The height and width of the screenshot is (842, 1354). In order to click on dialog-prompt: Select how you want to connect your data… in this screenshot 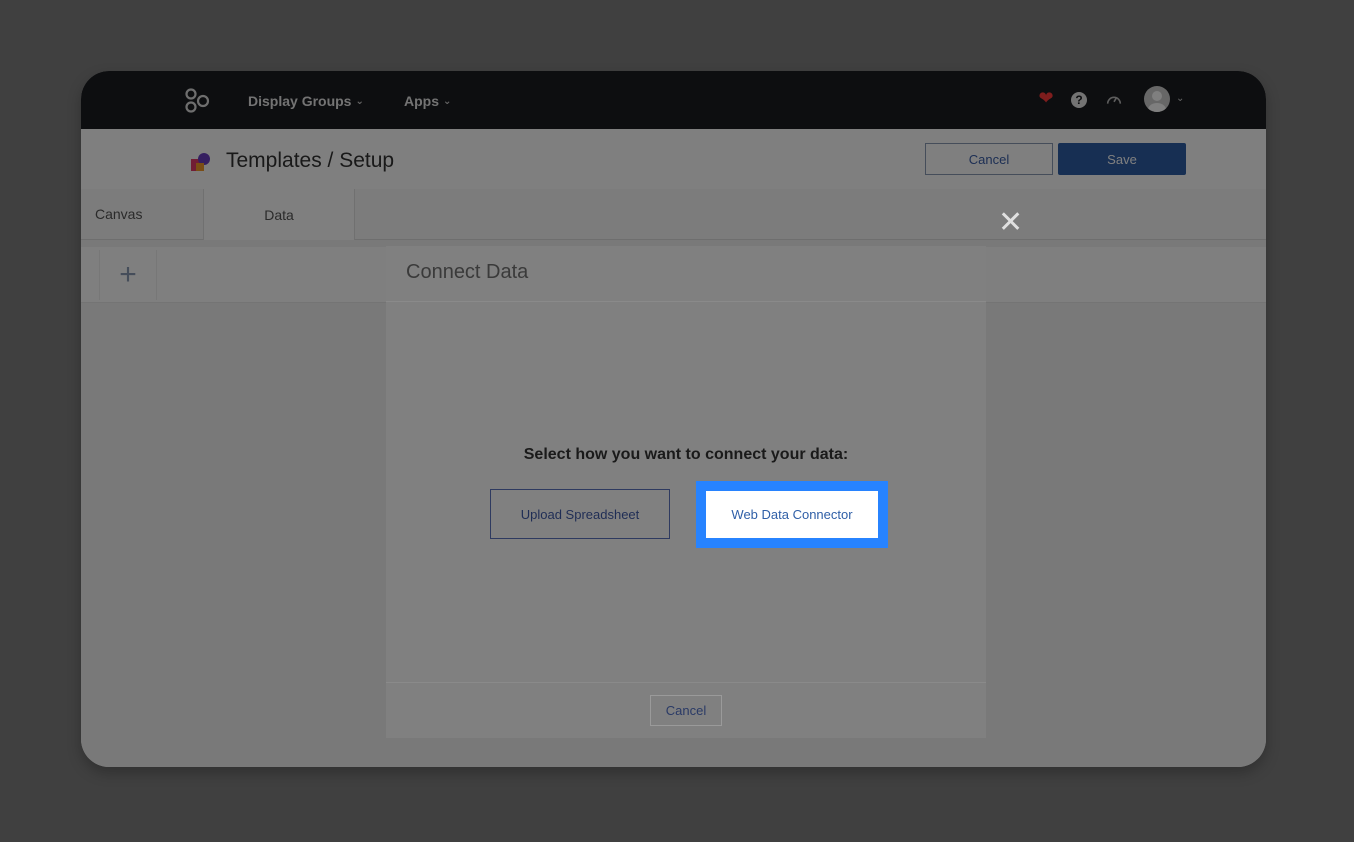, I will do `click(686, 454)`.